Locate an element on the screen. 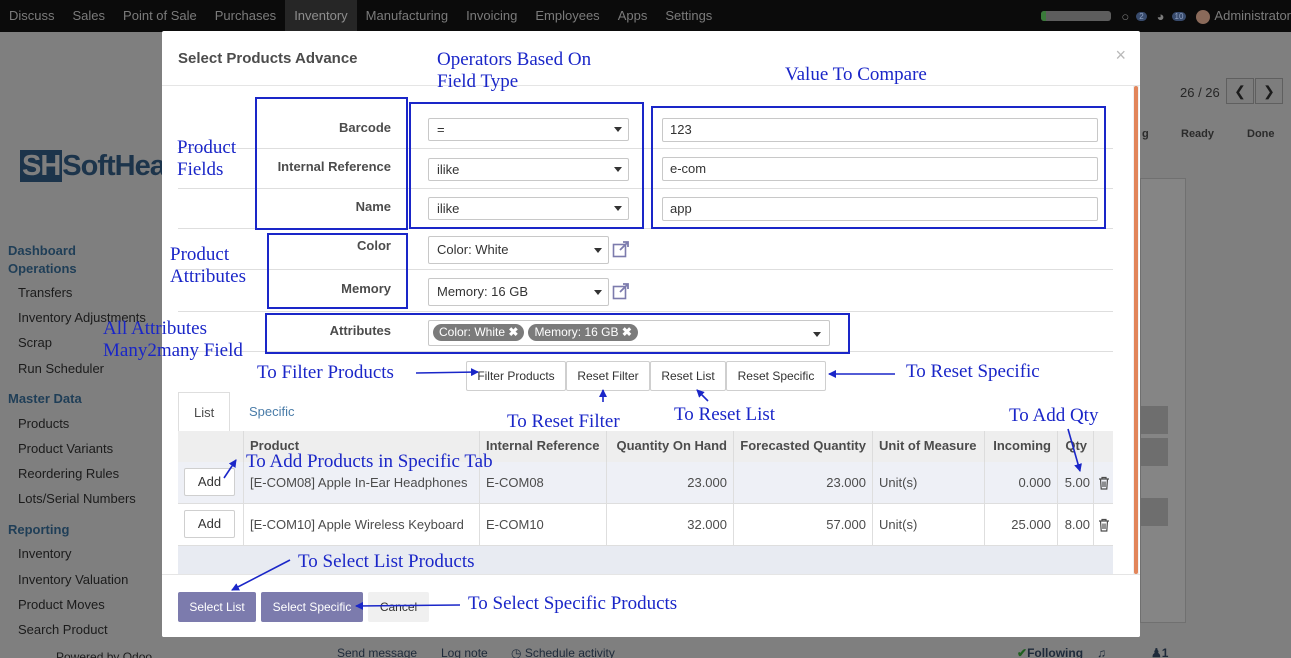 This screenshot has height=658, width=1291. arrow-to-add-qty is located at coordinates (1074, 450).